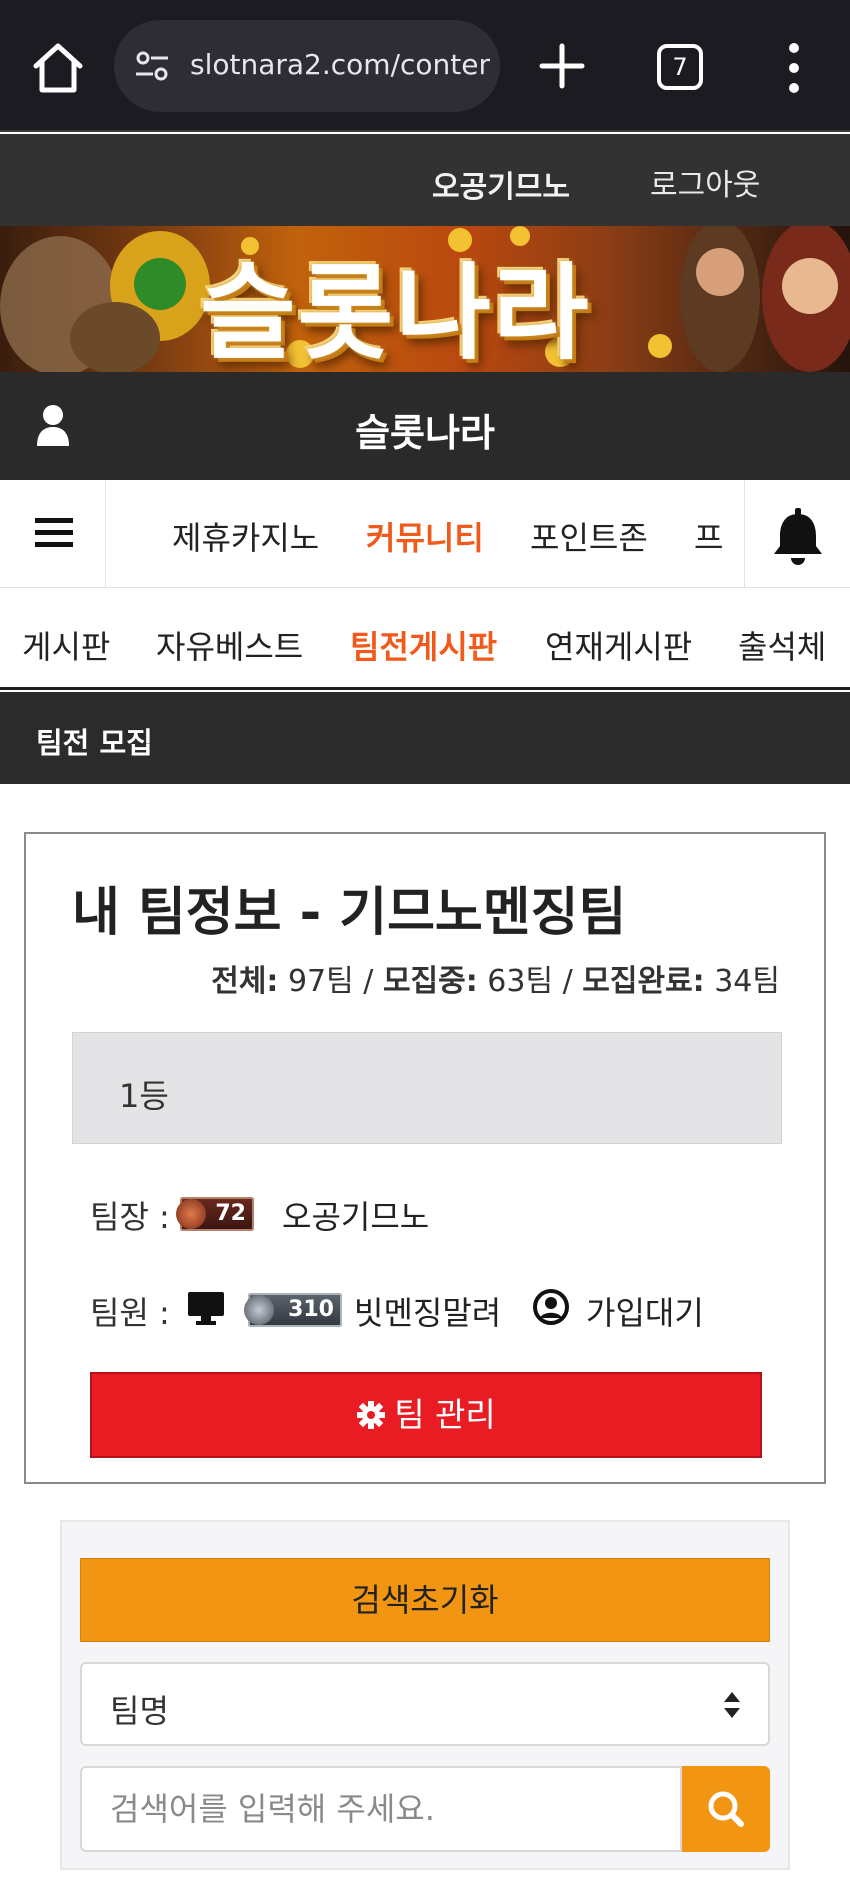  Describe the element at coordinates (589, 536) in the screenshot. I see `nav-item-point-zone: 포인트존` at that location.